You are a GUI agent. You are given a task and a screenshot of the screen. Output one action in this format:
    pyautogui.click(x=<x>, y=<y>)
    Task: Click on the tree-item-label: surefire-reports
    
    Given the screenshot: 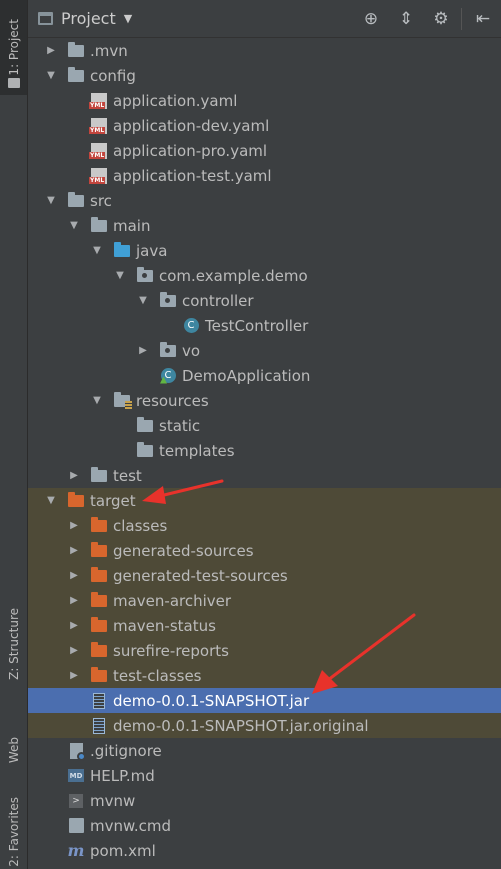 What is the action you would take?
    pyautogui.click(x=171, y=650)
    